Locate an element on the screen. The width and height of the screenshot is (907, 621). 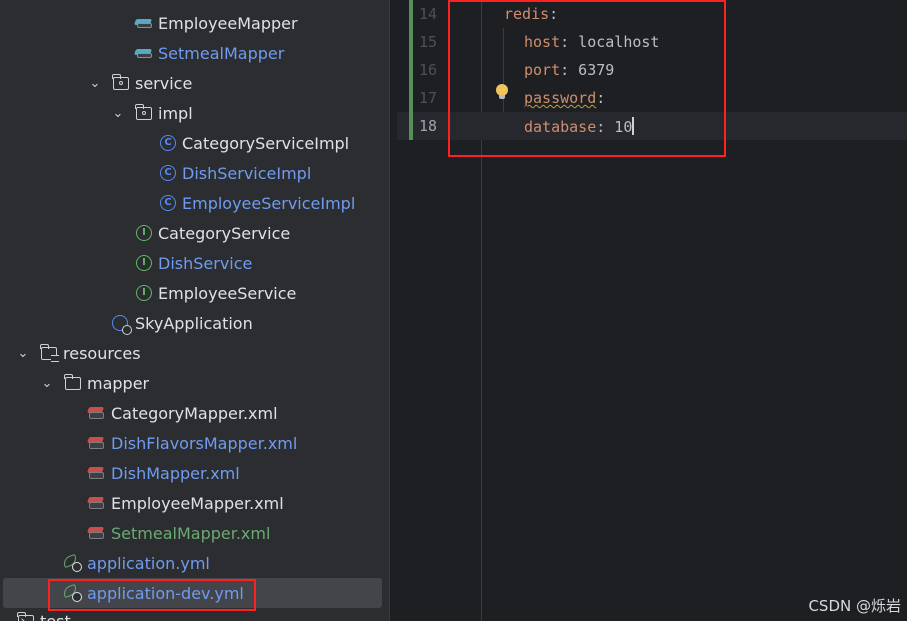
tree-item-label: test is located at coordinates (55, 616).